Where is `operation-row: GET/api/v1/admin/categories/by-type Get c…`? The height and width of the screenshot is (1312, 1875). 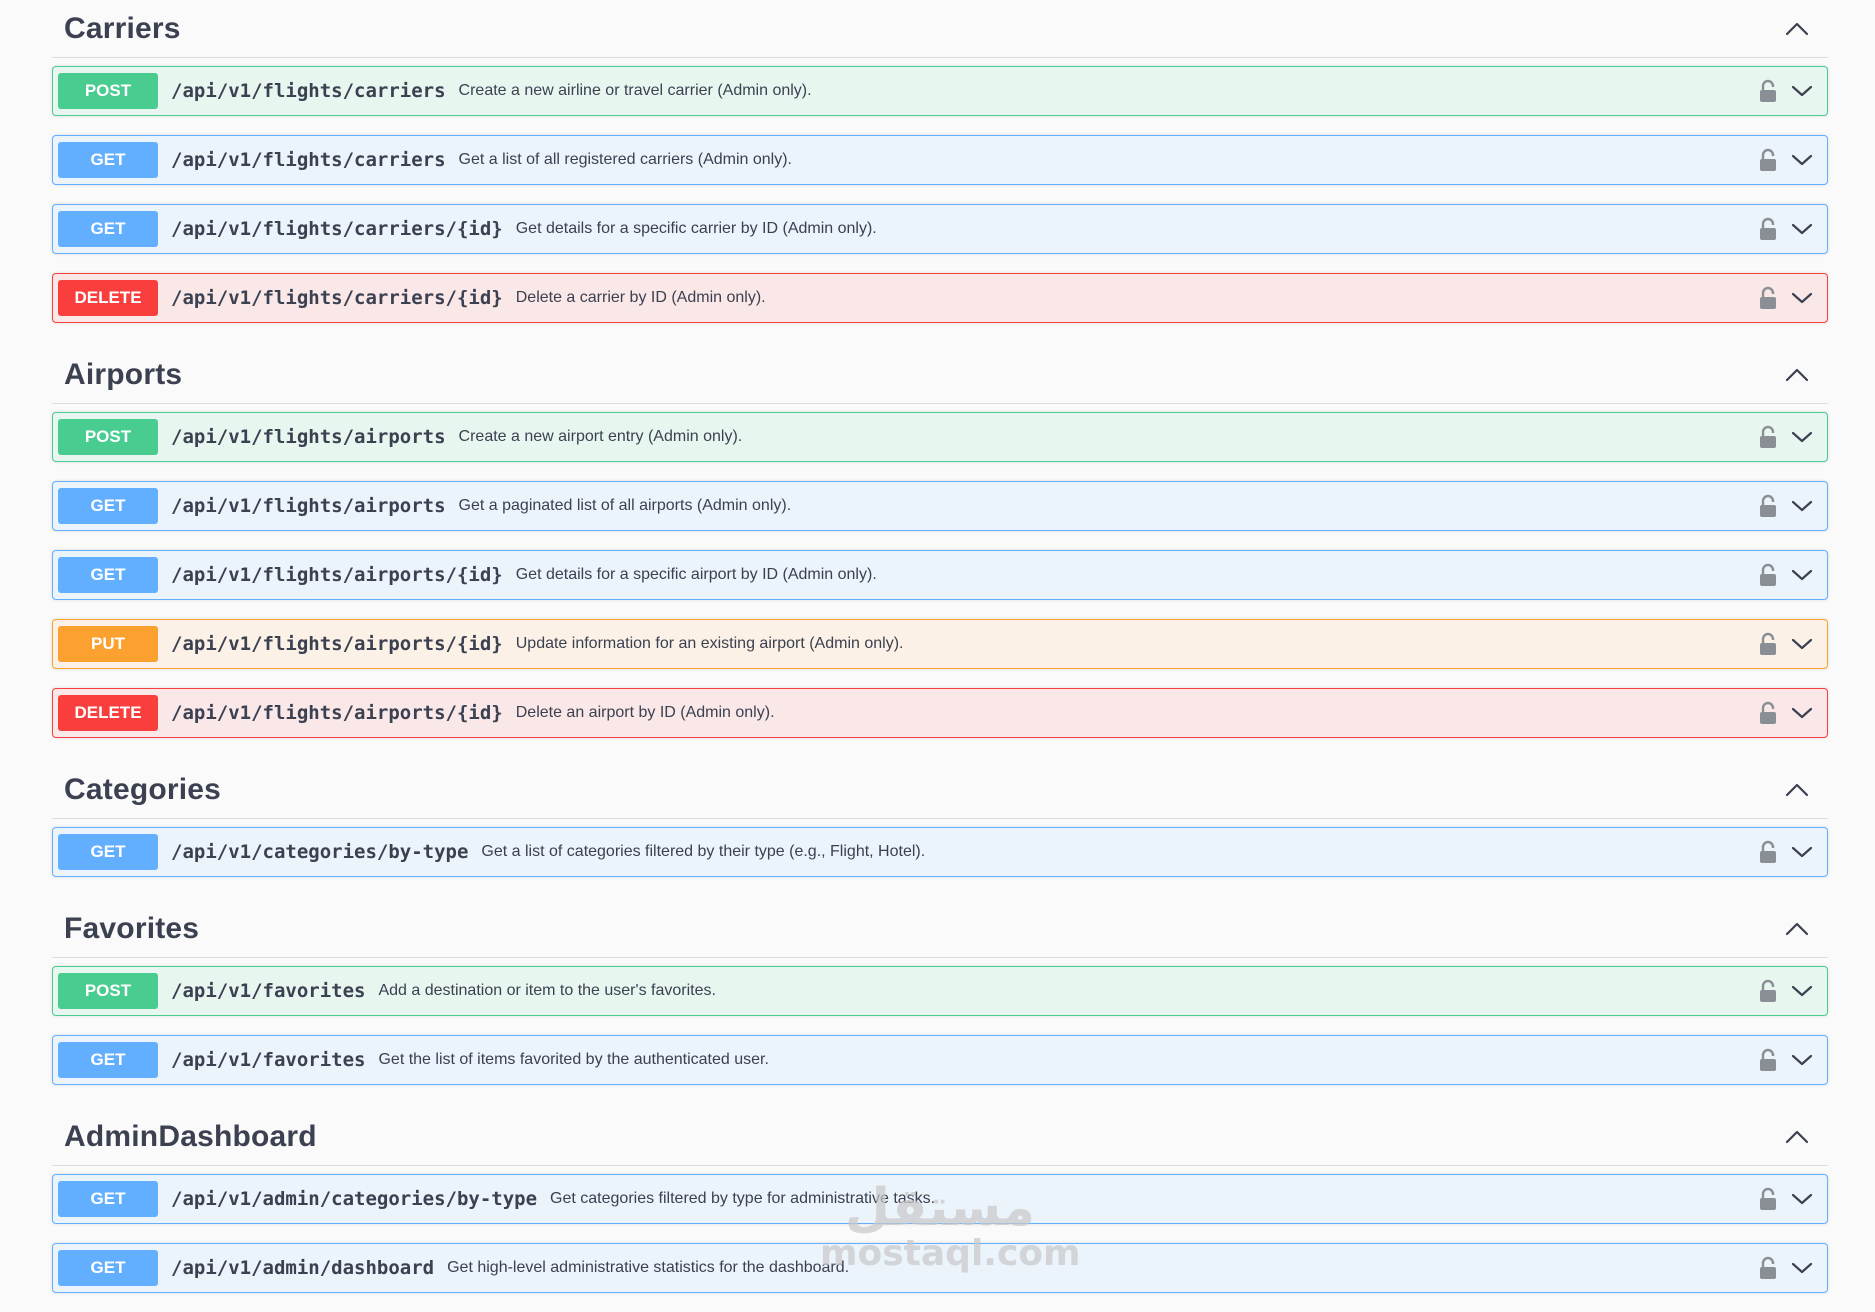 operation-row: GET/api/v1/admin/categories/by-type Get c… is located at coordinates (940, 1199).